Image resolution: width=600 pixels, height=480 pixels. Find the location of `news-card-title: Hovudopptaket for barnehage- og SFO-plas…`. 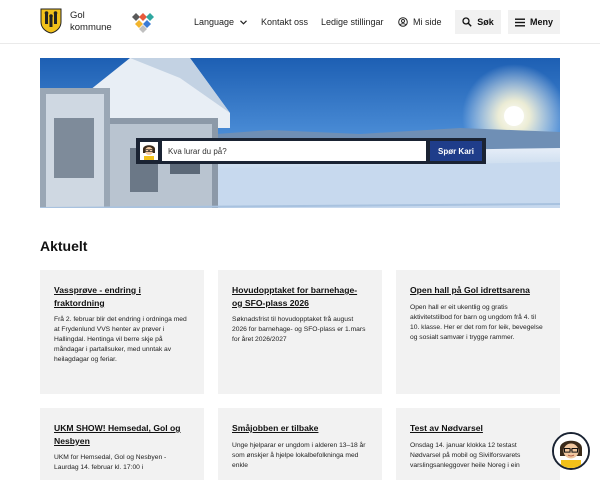

news-card-title: Hovudopptaket for barnehage- og SFO-plas… is located at coordinates (300, 296).